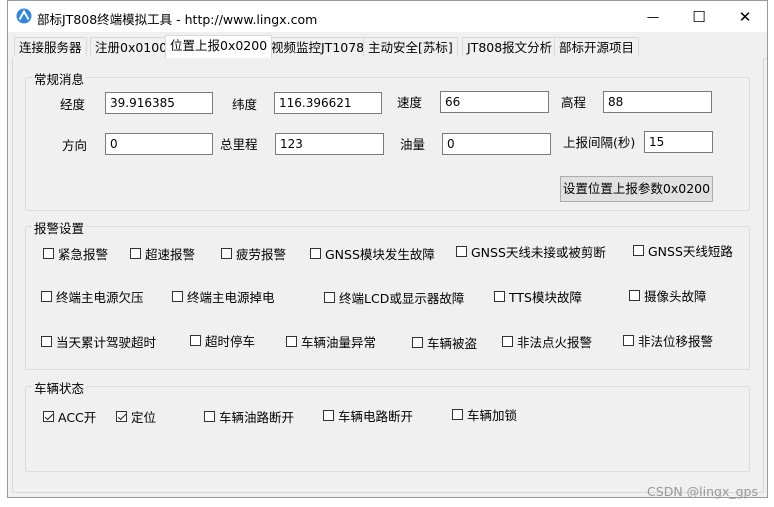 Image resolution: width=774 pixels, height=507 pixels. I want to click on checkbox-label: GNSS模块发生故障, so click(380, 254).